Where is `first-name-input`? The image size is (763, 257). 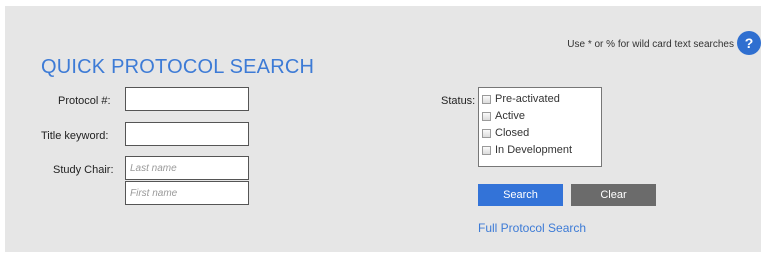 first-name-input is located at coordinates (187, 193).